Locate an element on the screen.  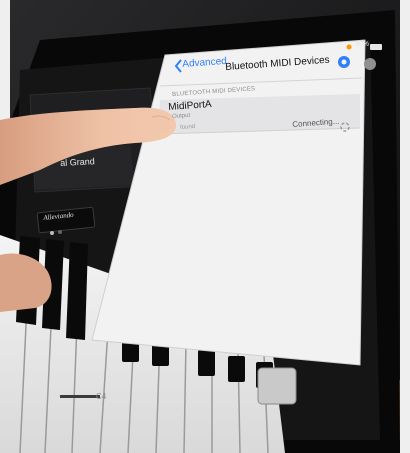
right-border is located at coordinates (405, 226).